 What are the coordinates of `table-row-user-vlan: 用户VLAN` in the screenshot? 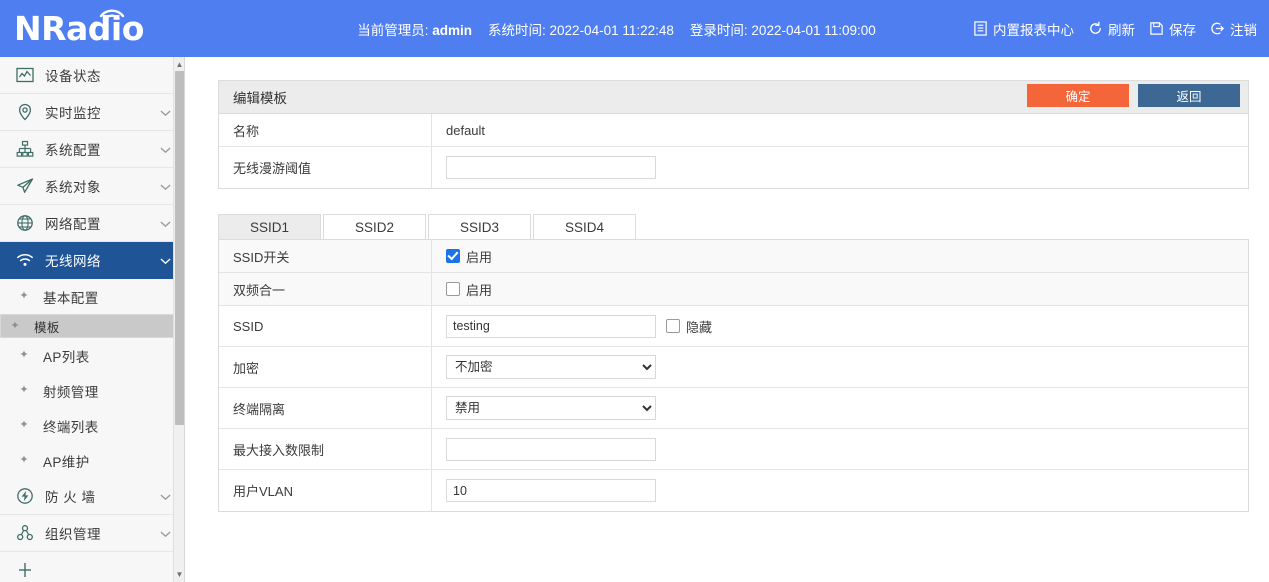 It's located at (733, 490).